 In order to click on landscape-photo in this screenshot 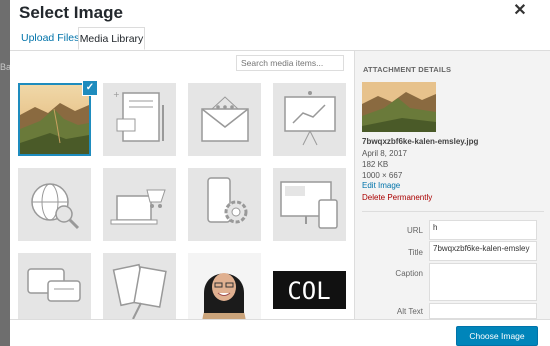, I will do `click(54, 119)`.